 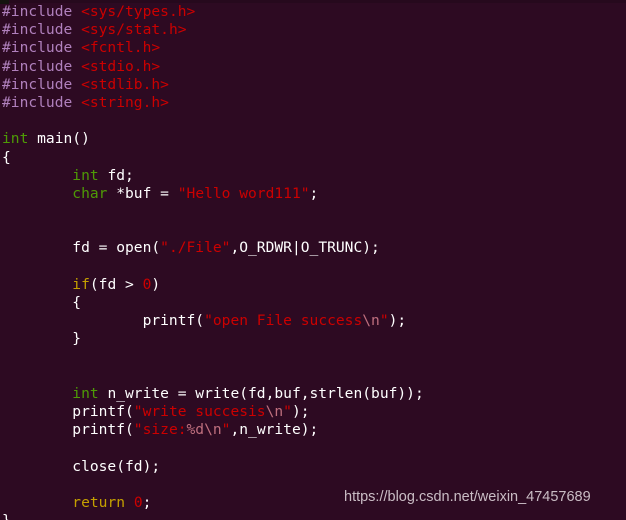 I want to click on code-token: <sys/stat.h>, so click(x=134, y=30).